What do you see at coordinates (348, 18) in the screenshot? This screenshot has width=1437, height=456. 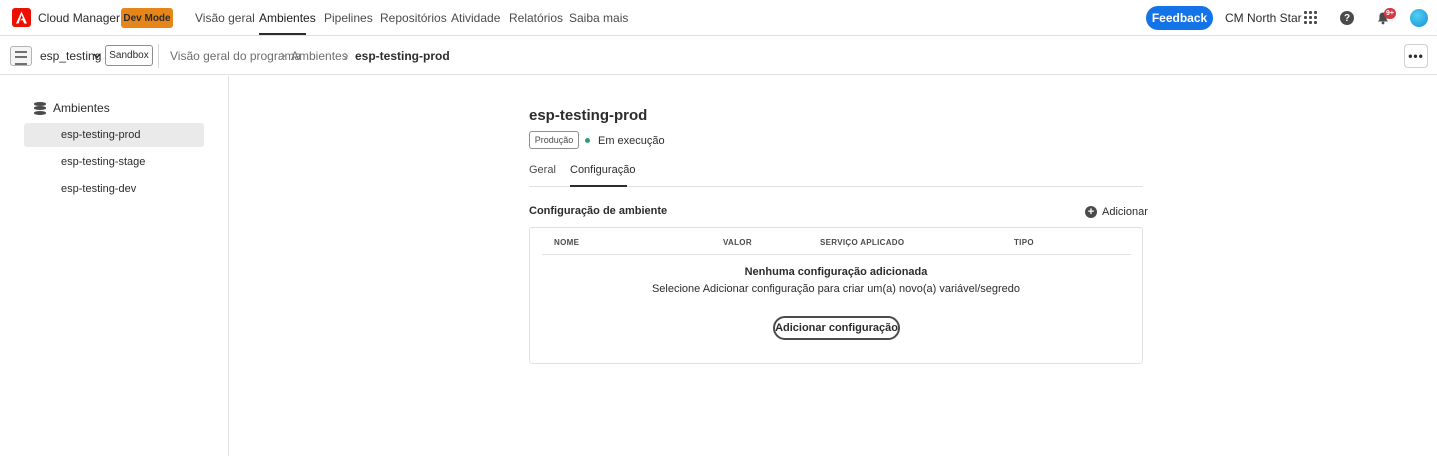 I see `nav-pipelines: Pipelines` at bounding box center [348, 18].